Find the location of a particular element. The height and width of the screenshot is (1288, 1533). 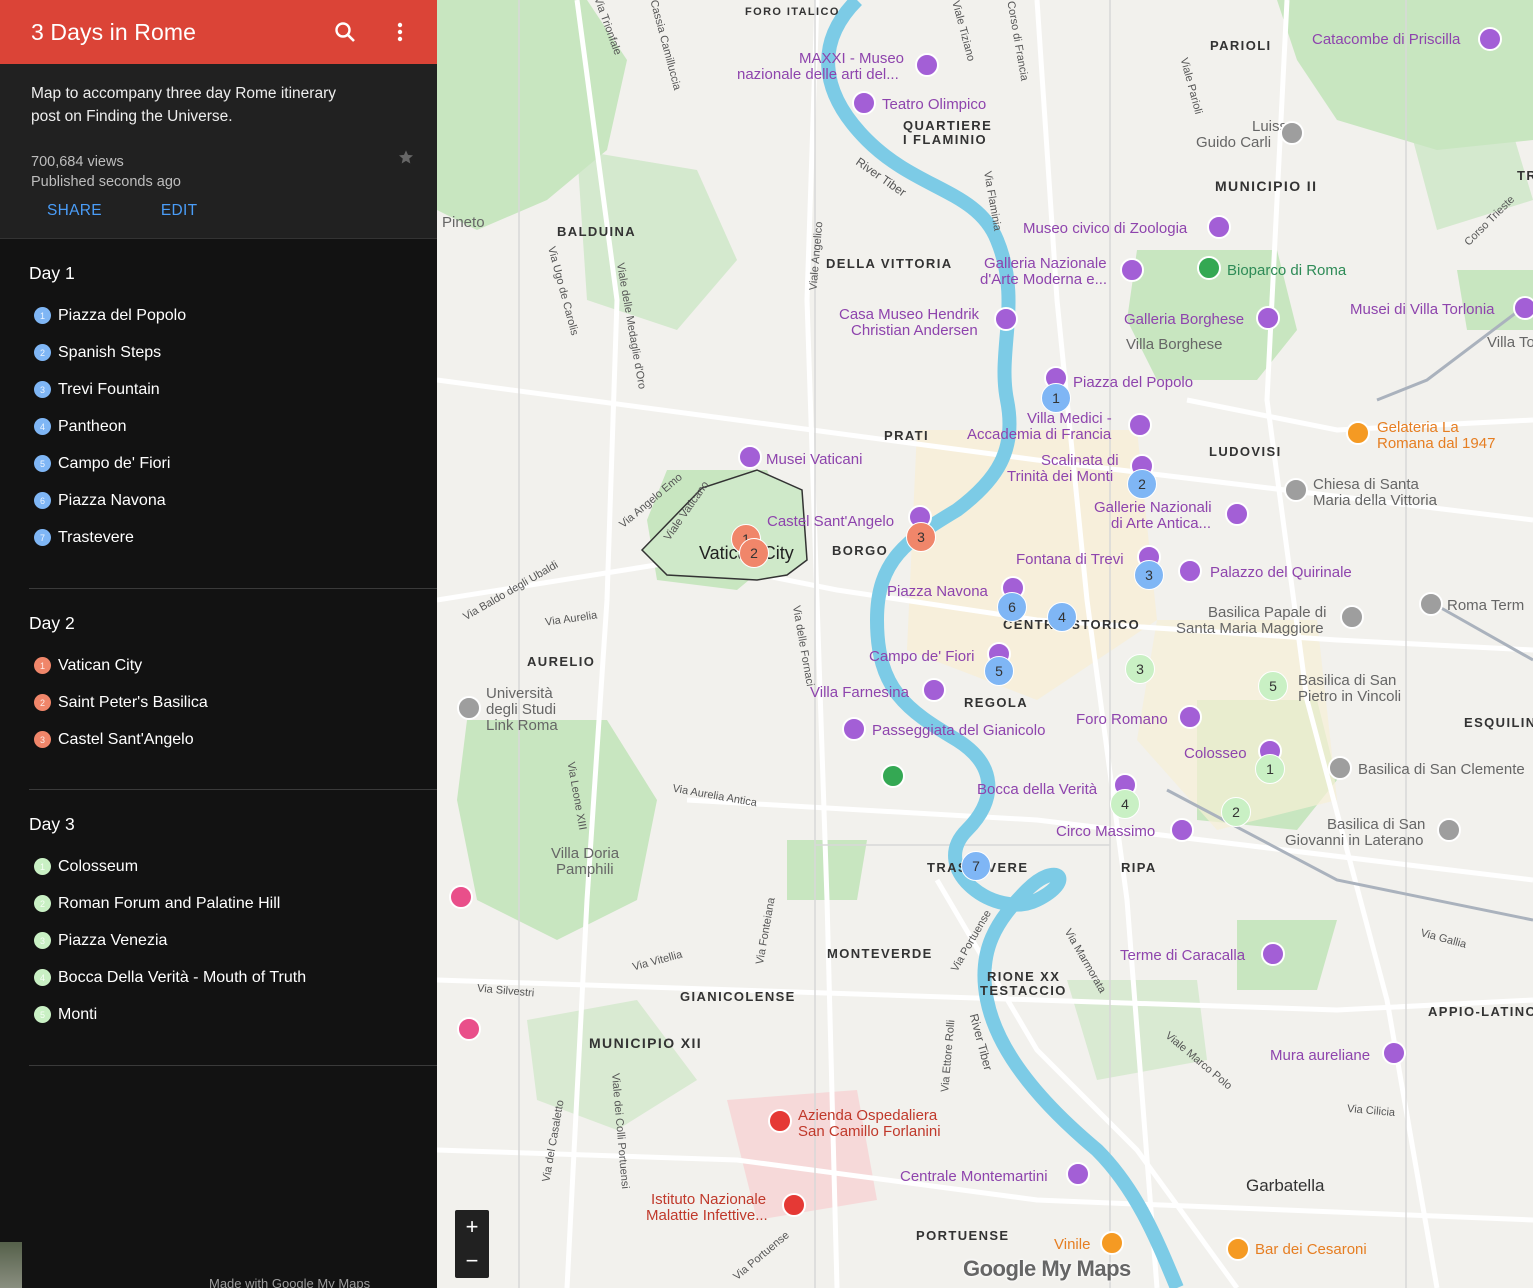

list-item: 1 Colosseum is located at coordinates (233, 866).